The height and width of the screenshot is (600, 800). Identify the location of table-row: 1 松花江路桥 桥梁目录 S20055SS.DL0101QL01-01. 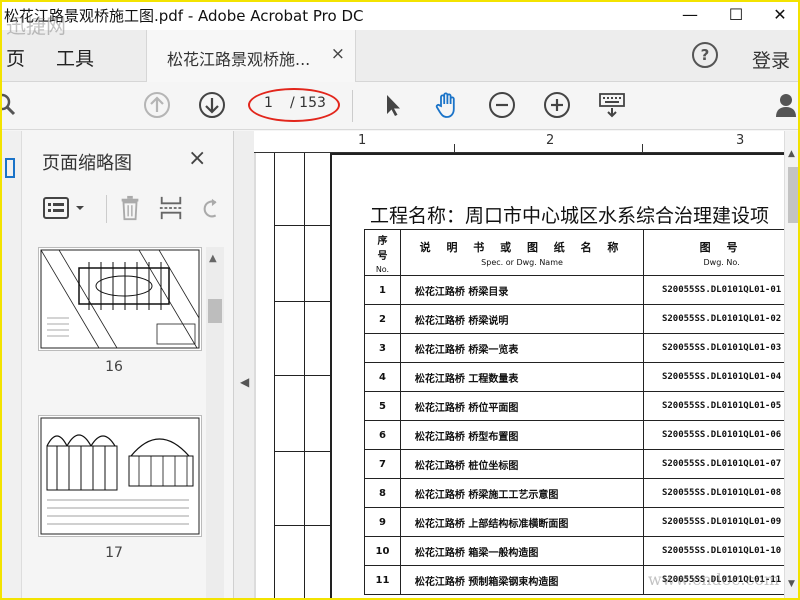
(582, 290).